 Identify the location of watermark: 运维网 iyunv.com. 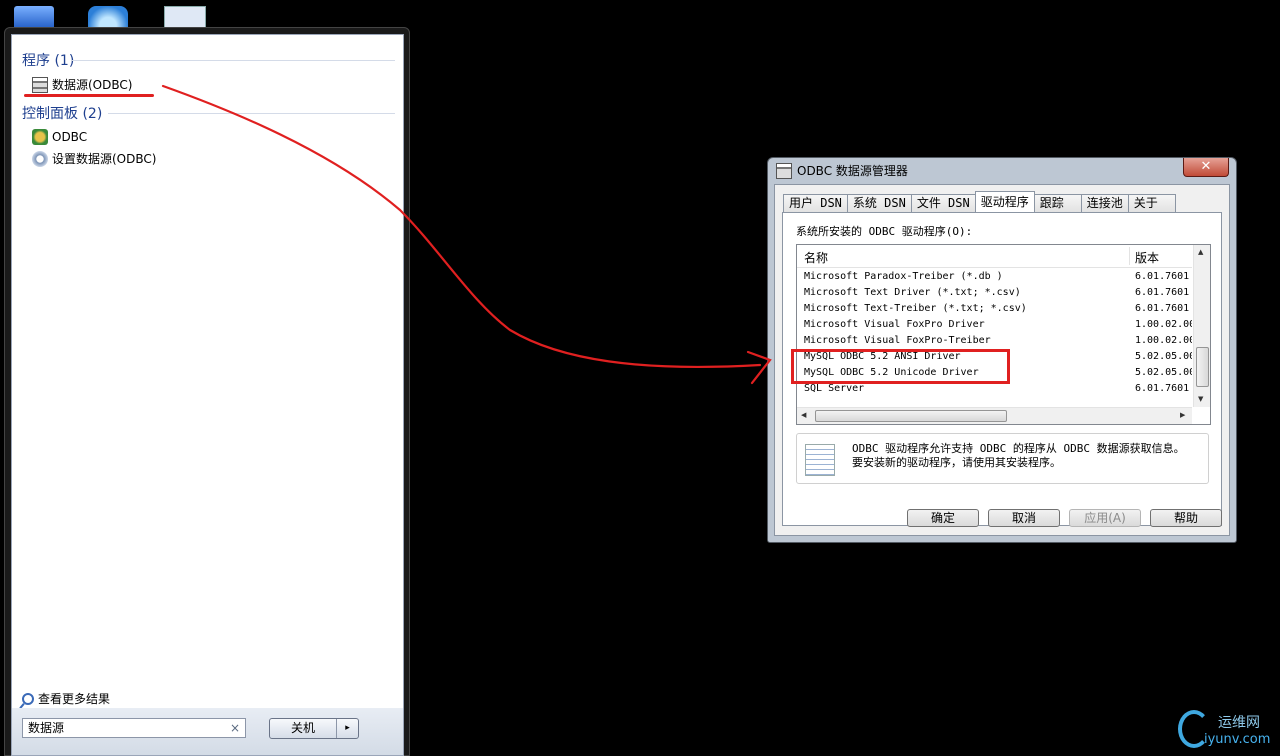
(1228, 730).